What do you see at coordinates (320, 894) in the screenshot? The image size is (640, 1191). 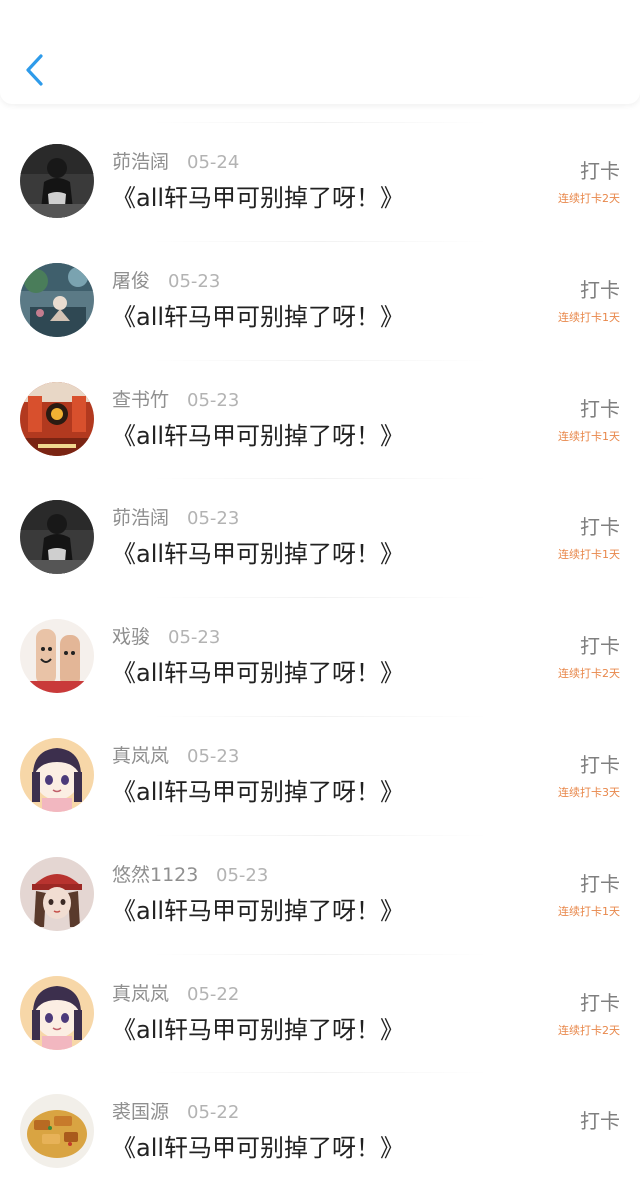 I see `list-item: 悠然1123 05-23 《all轩马甲可别掉了呀！》 打卡连续打卡1天` at bounding box center [320, 894].